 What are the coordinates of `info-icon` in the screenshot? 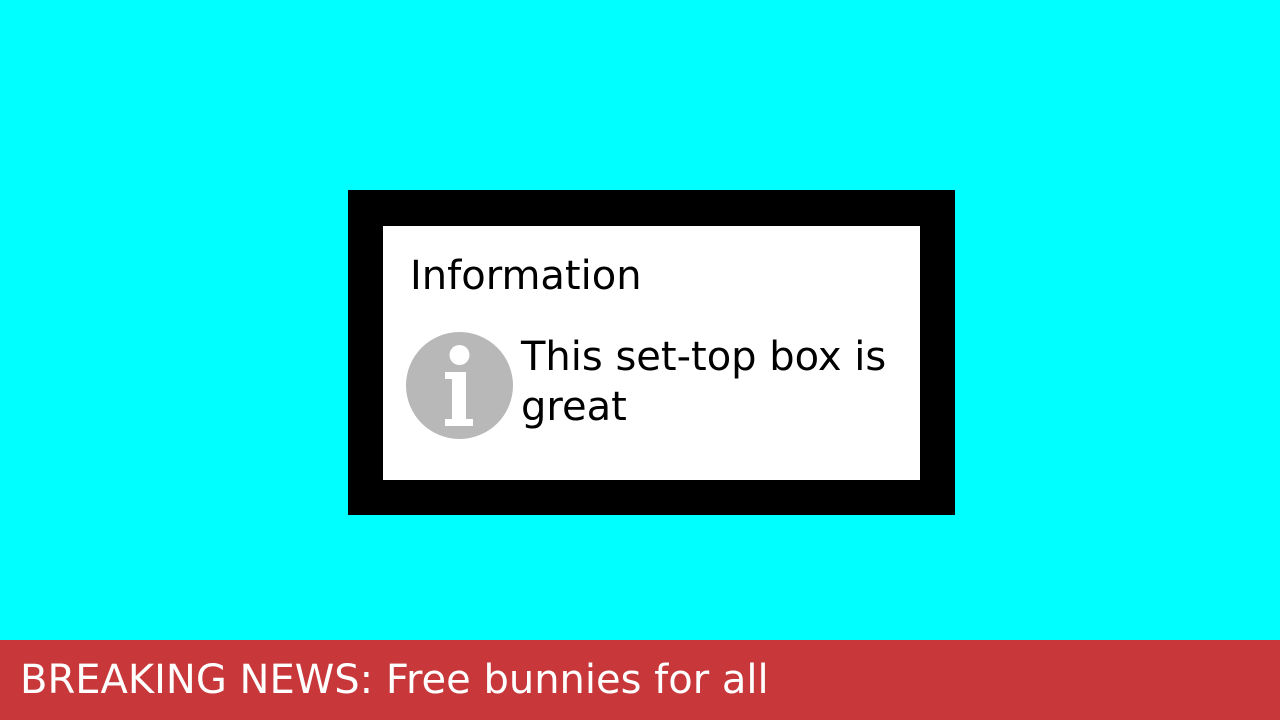 It's located at (459, 385).